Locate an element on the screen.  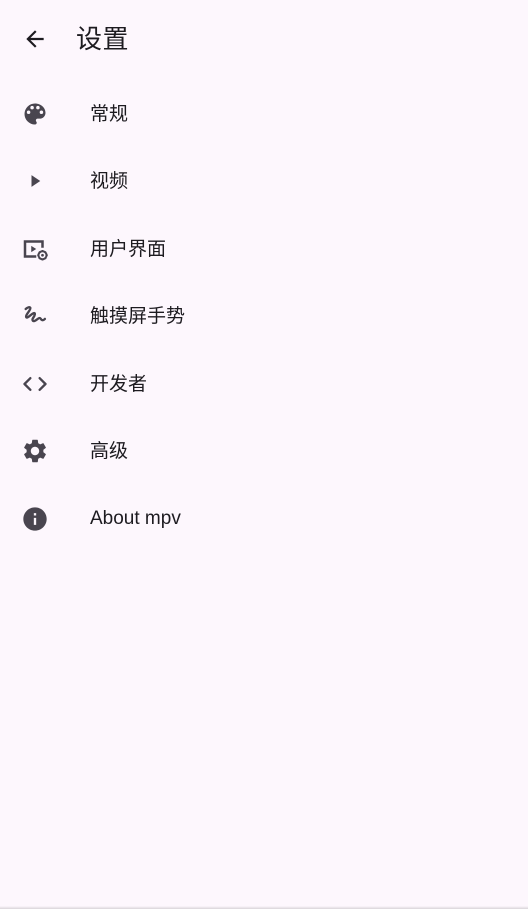
arrow-back-icon is located at coordinates (35, 41).